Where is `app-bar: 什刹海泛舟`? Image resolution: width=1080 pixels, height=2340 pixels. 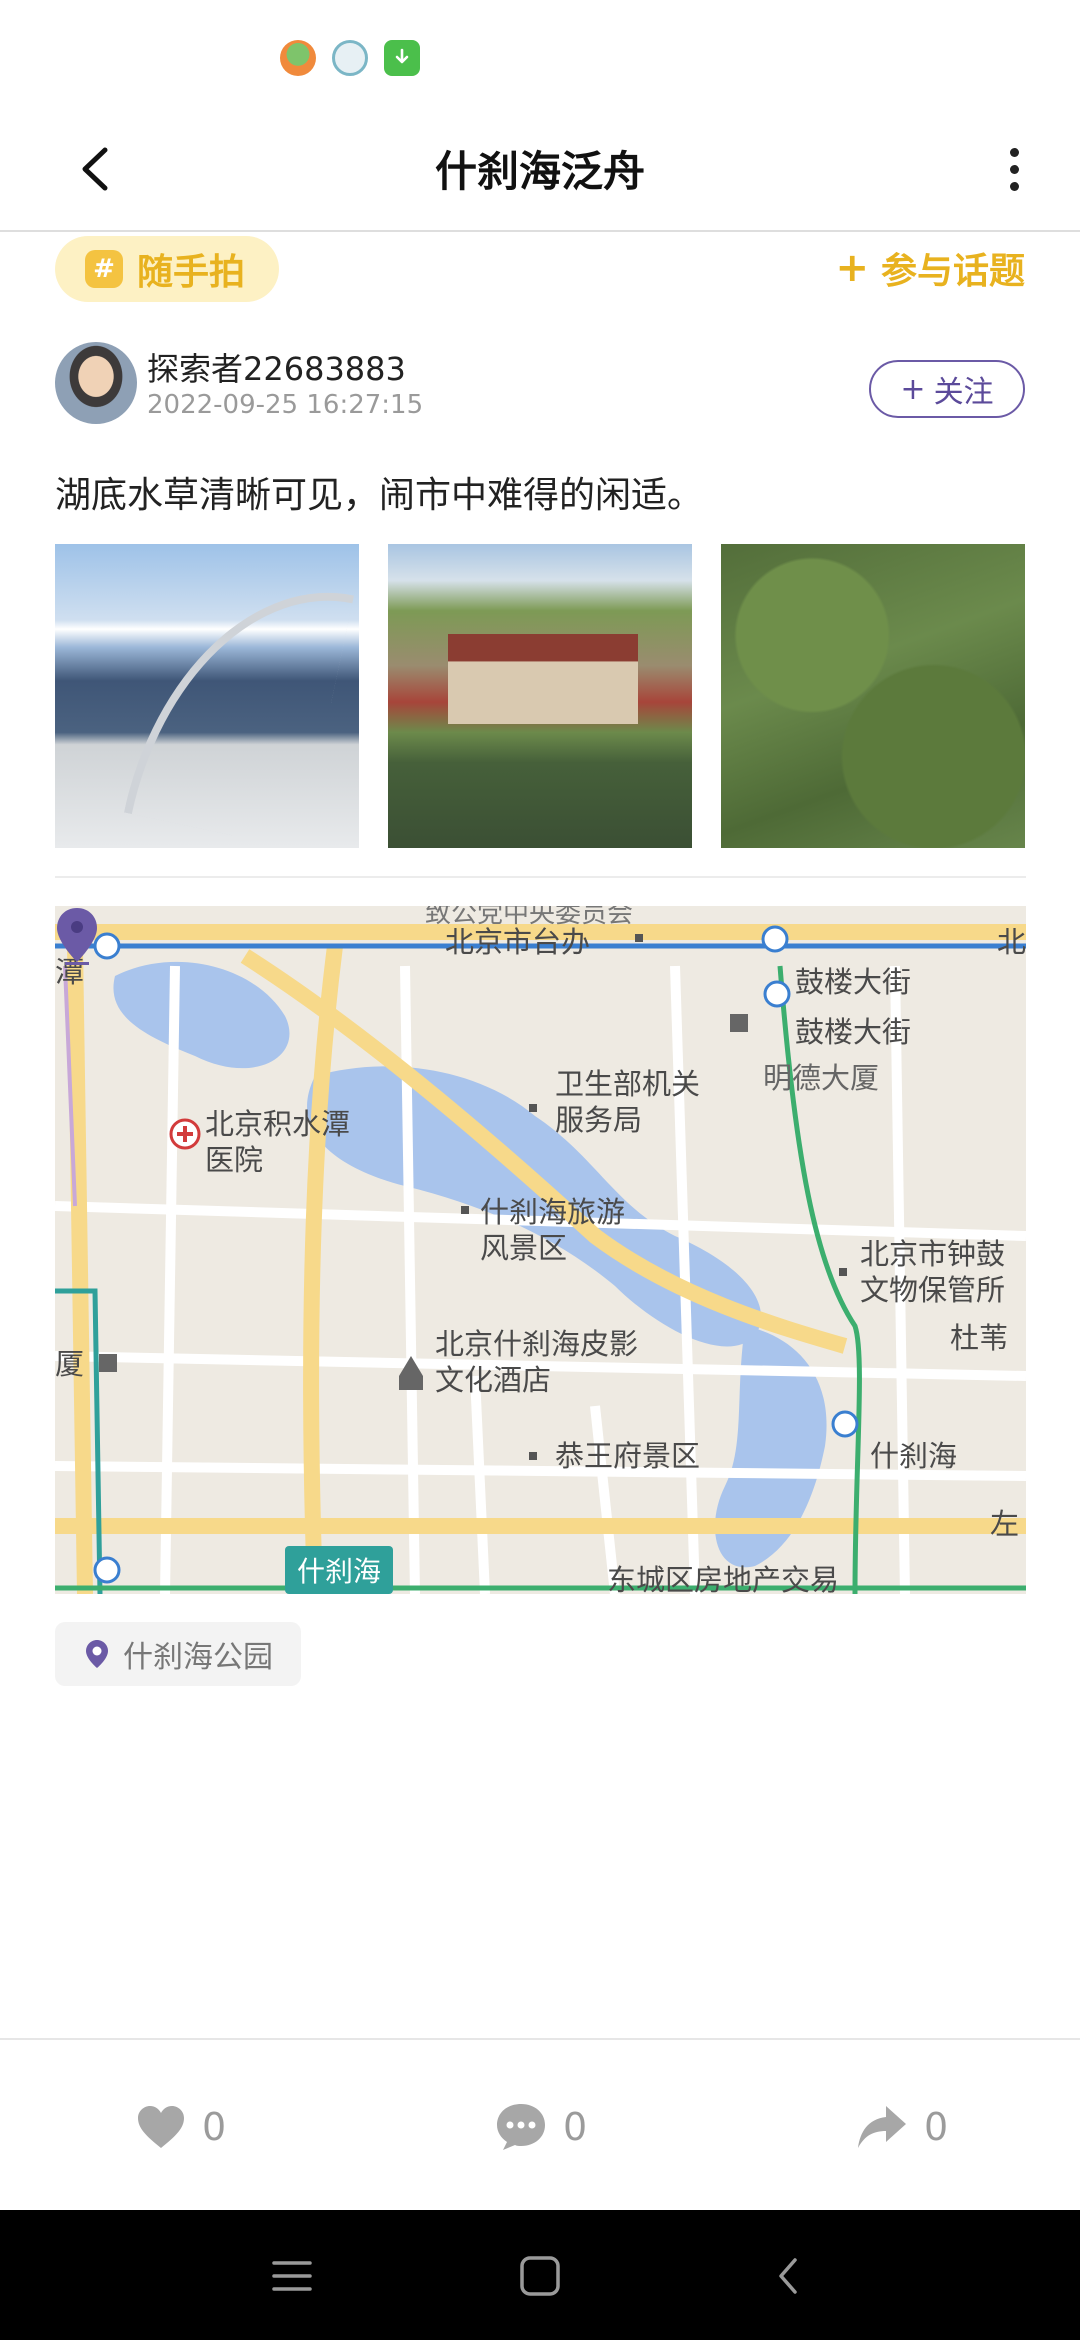 app-bar: 什刹海泛舟 is located at coordinates (540, 171).